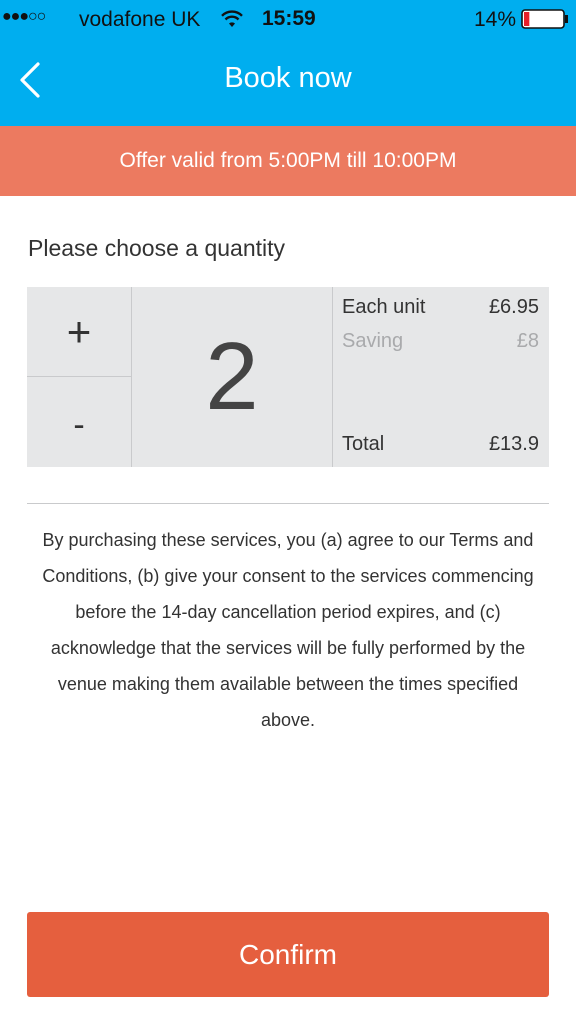 The width and height of the screenshot is (576, 1024). What do you see at coordinates (527, 341) in the screenshot?
I see `saving-amount: £8` at bounding box center [527, 341].